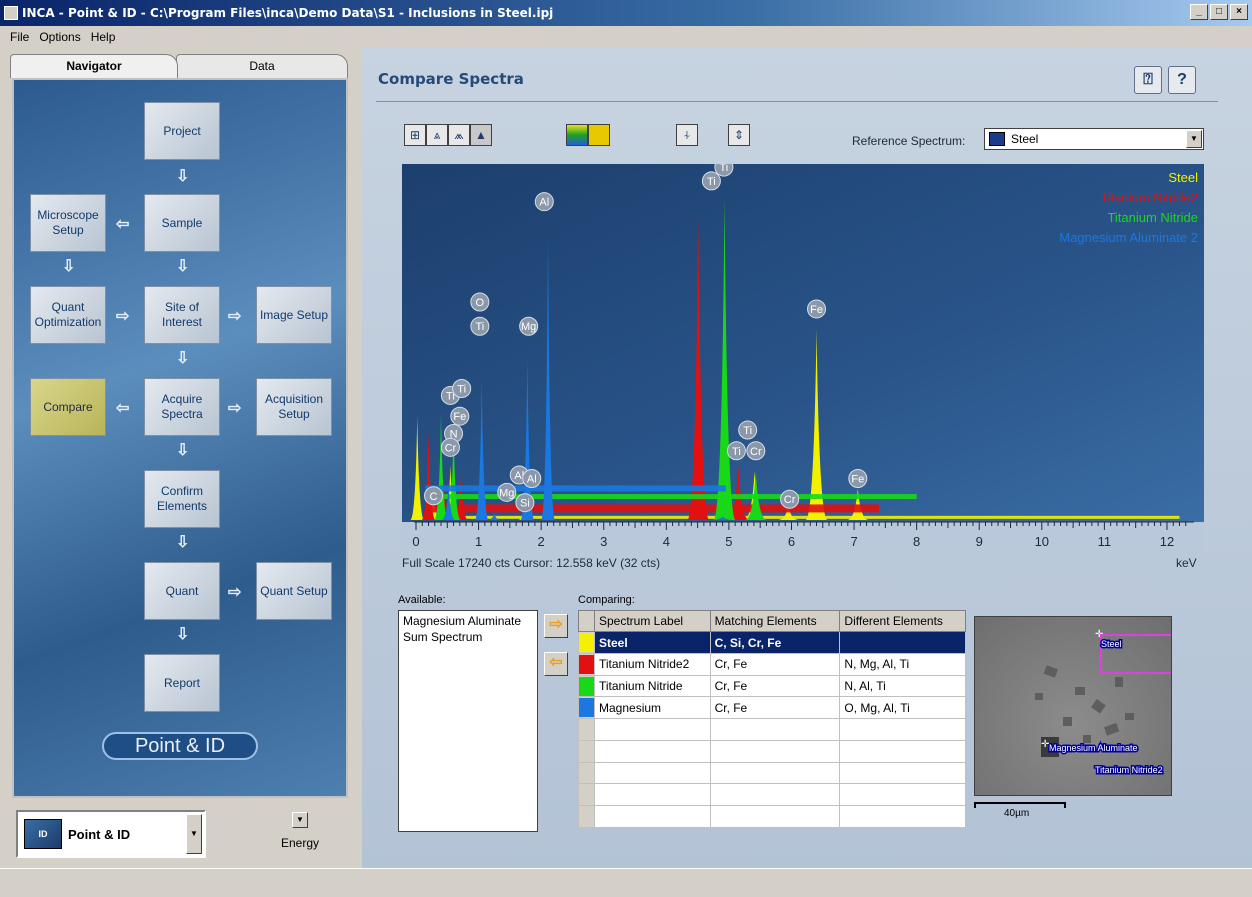 Image resolution: width=1252 pixels, height=897 pixels. I want to click on x-tick-label: 8, so click(916, 541).